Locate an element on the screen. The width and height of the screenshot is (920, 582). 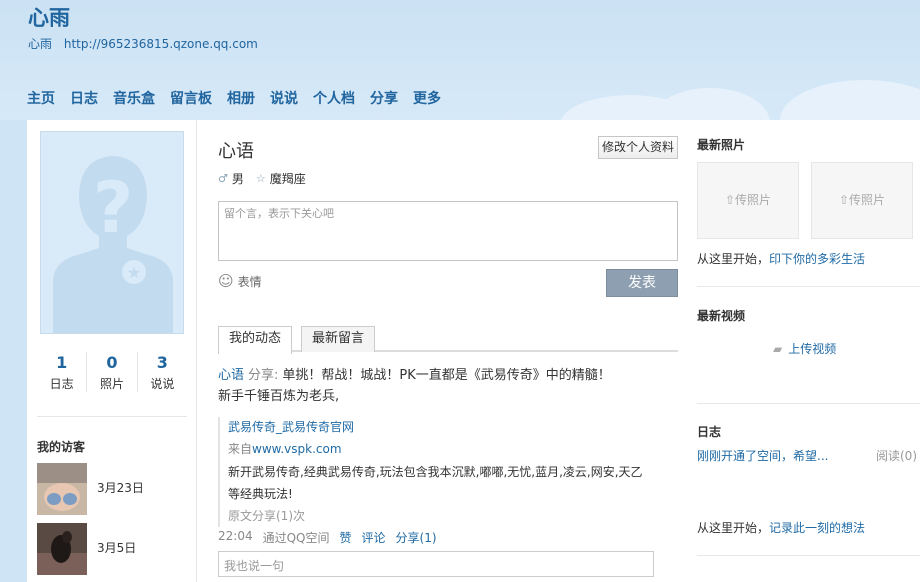
stat-blog-count: 1 is located at coordinates (62, 362).